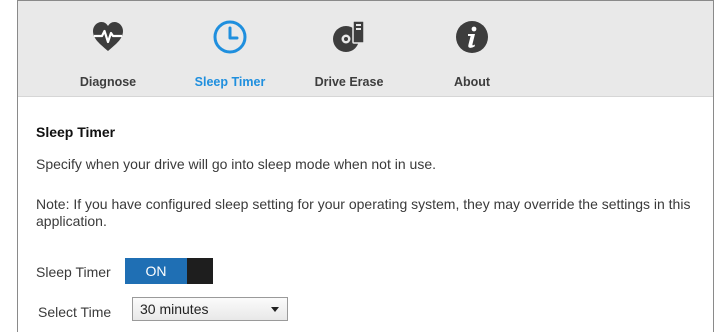  Describe the element at coordinates (275, 309) in the screenshot. I see `chevron-down-icon` at that location.